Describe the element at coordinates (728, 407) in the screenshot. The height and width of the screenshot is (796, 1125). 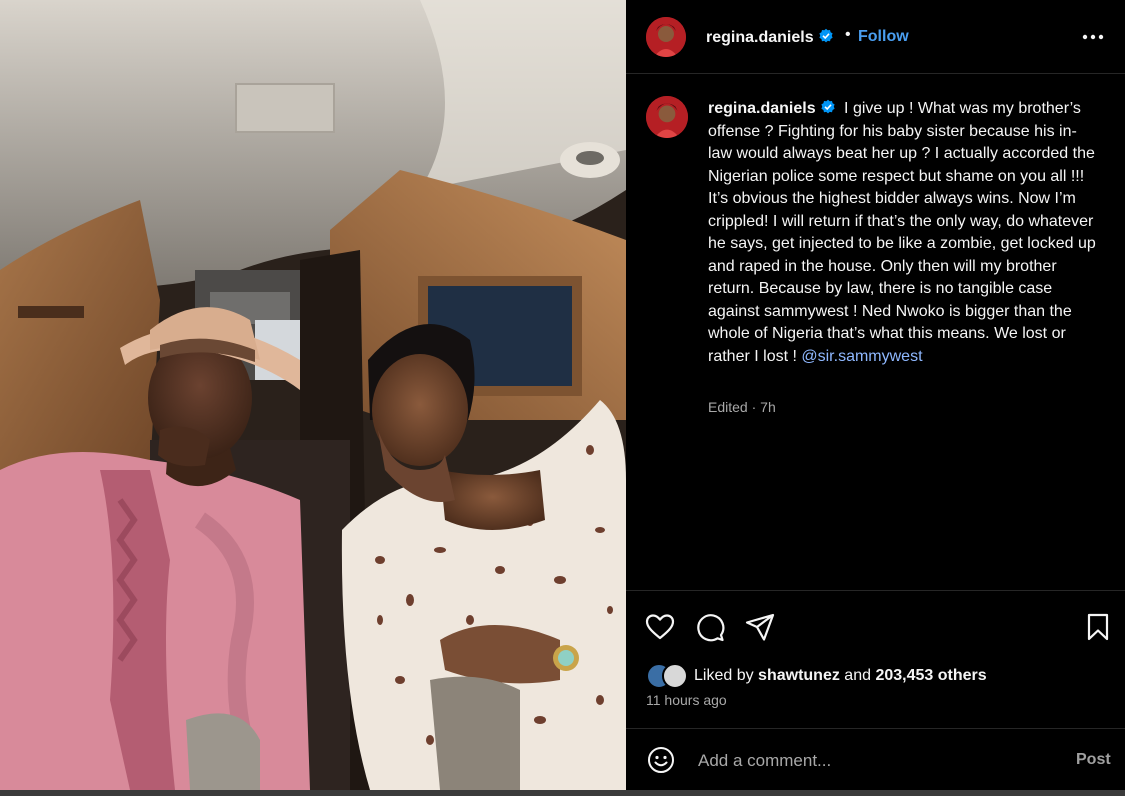
I see `edited-label: Edited` at that location.